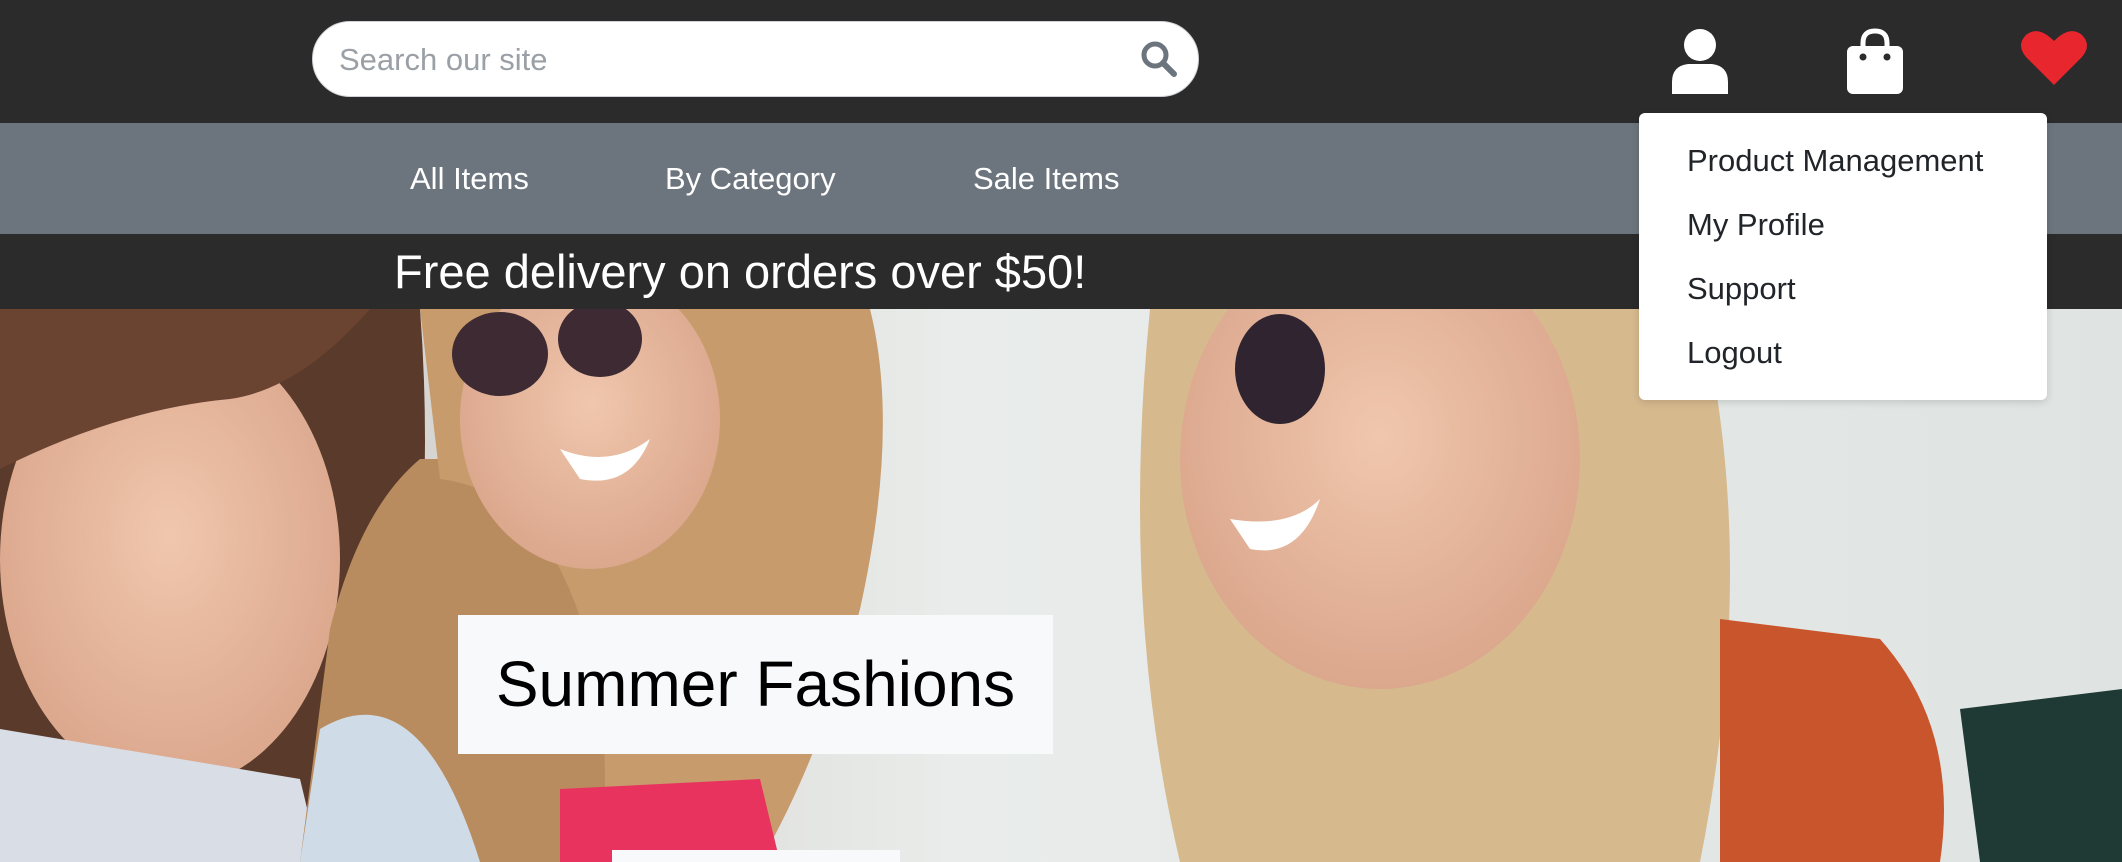 The image size is (2122, 862). Describe the element at coordinates (729, 60) in the screenshot. I see `search-input` at that location.